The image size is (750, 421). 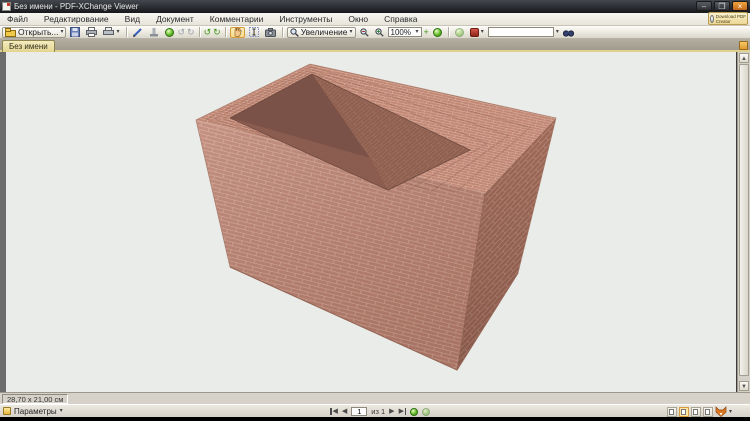 What do you see at coordinates (721, 411) in the screenshot?
I see `tracker-fox-icon` at bounding box center [721, 411].